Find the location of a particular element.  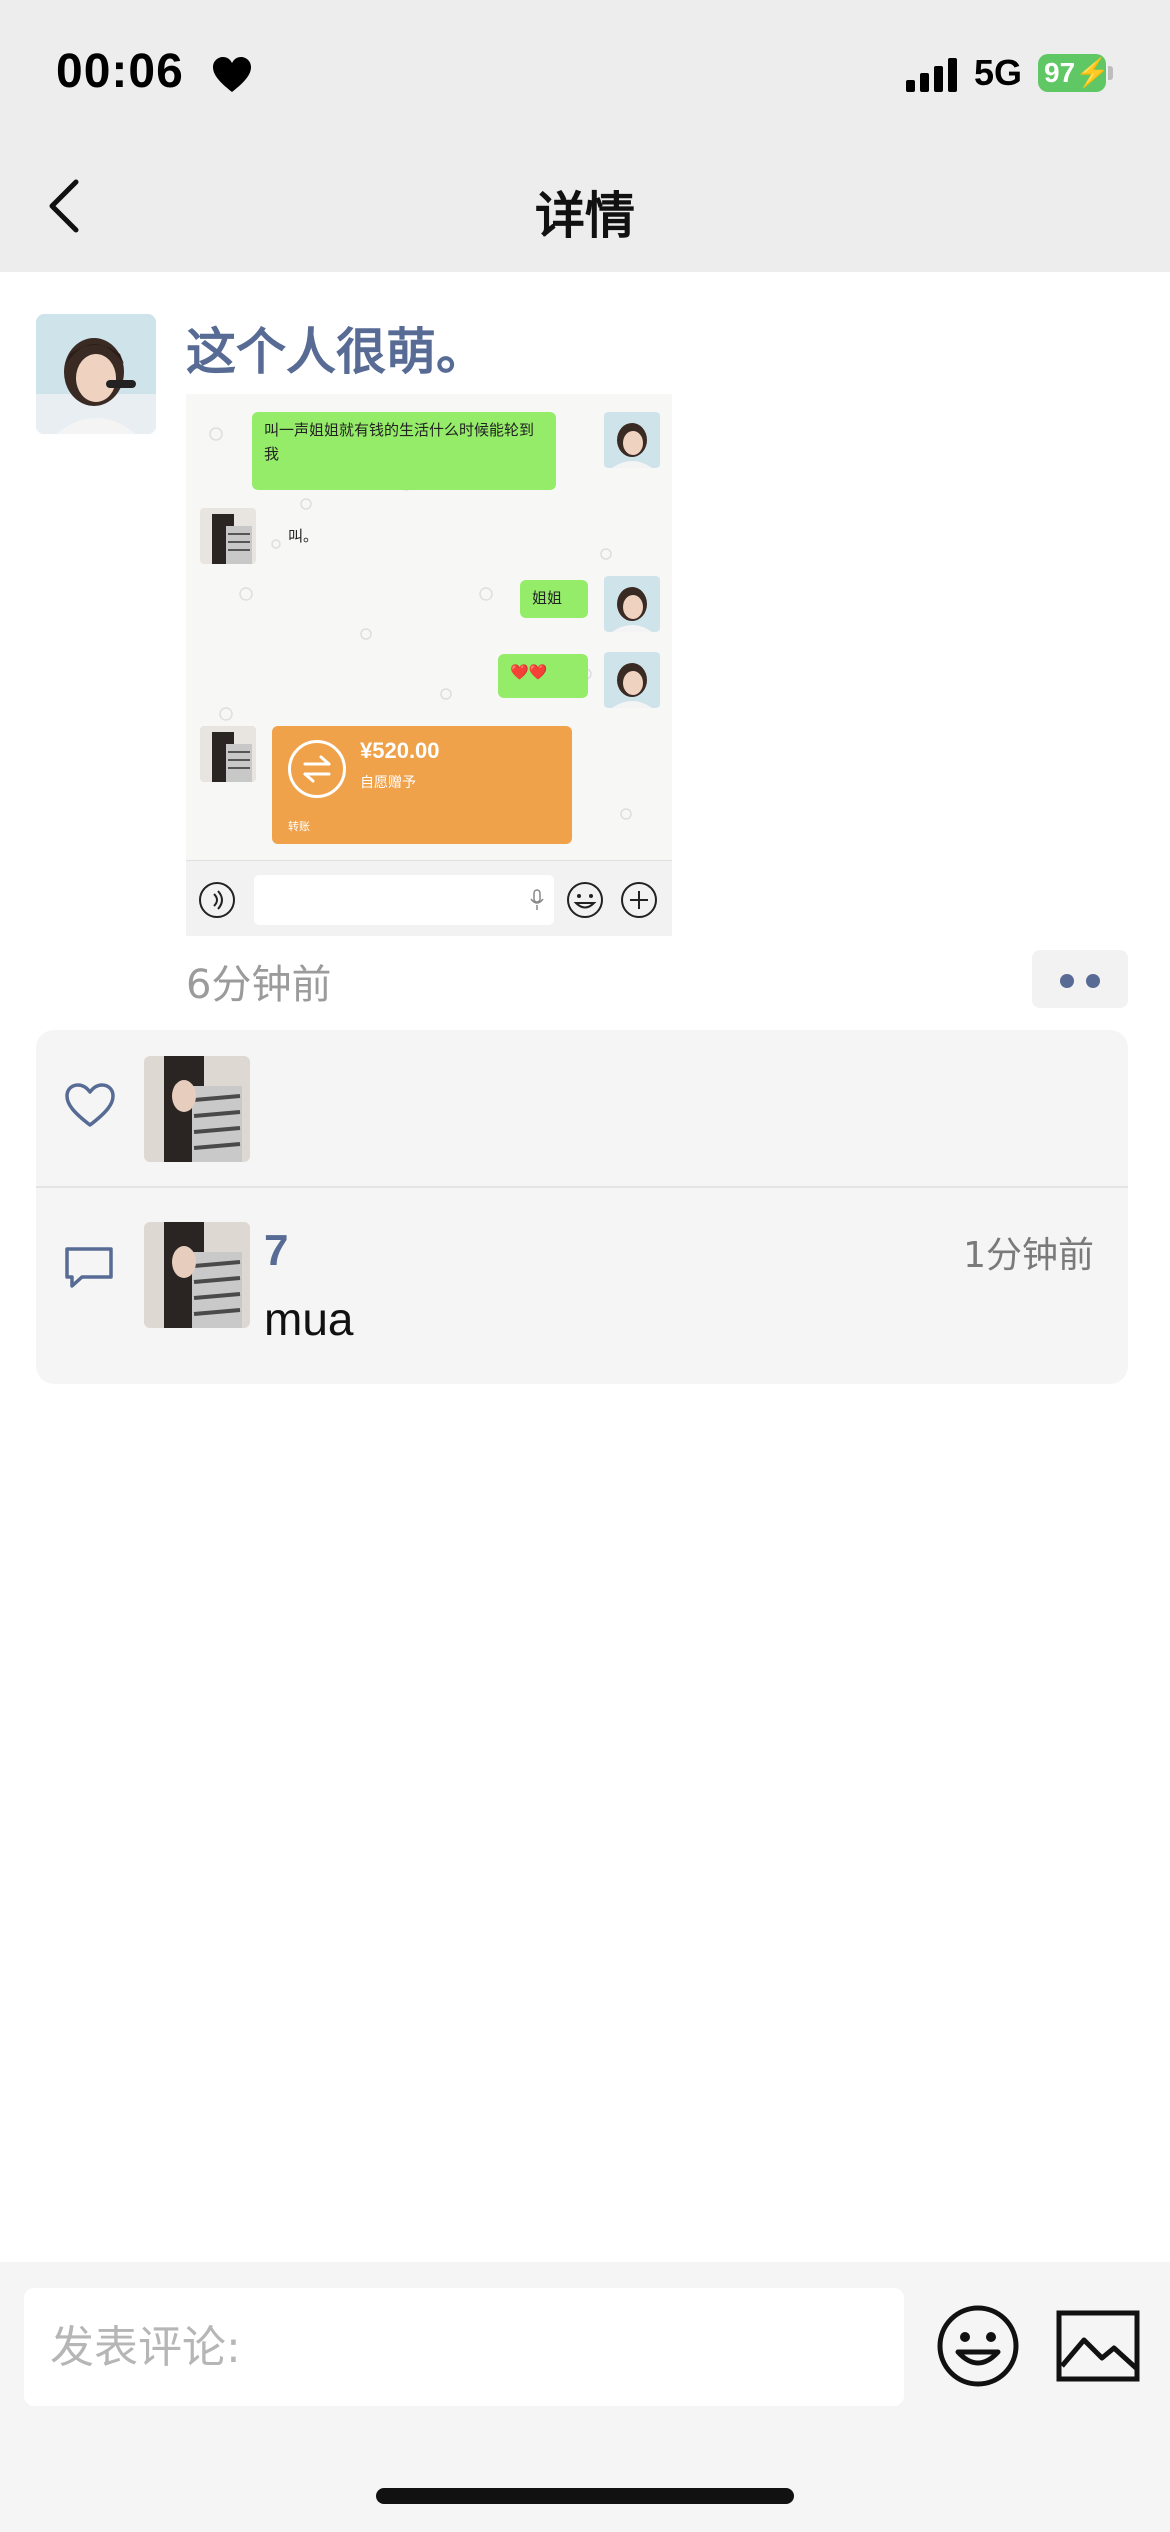

chat-message-4: ❤️❤️ is located at coordinates (543, 676).